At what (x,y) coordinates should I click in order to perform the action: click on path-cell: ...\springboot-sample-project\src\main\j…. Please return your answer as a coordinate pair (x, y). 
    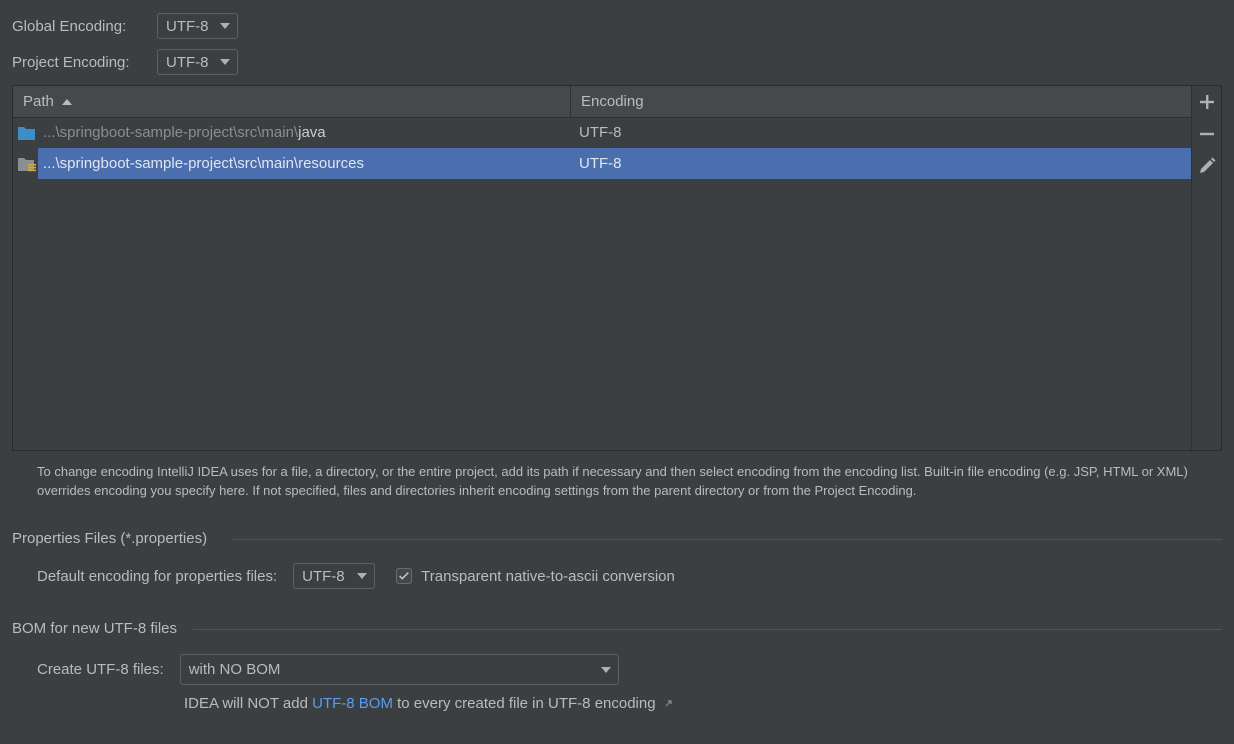
    Looking at the image, I should click on (292, 132).